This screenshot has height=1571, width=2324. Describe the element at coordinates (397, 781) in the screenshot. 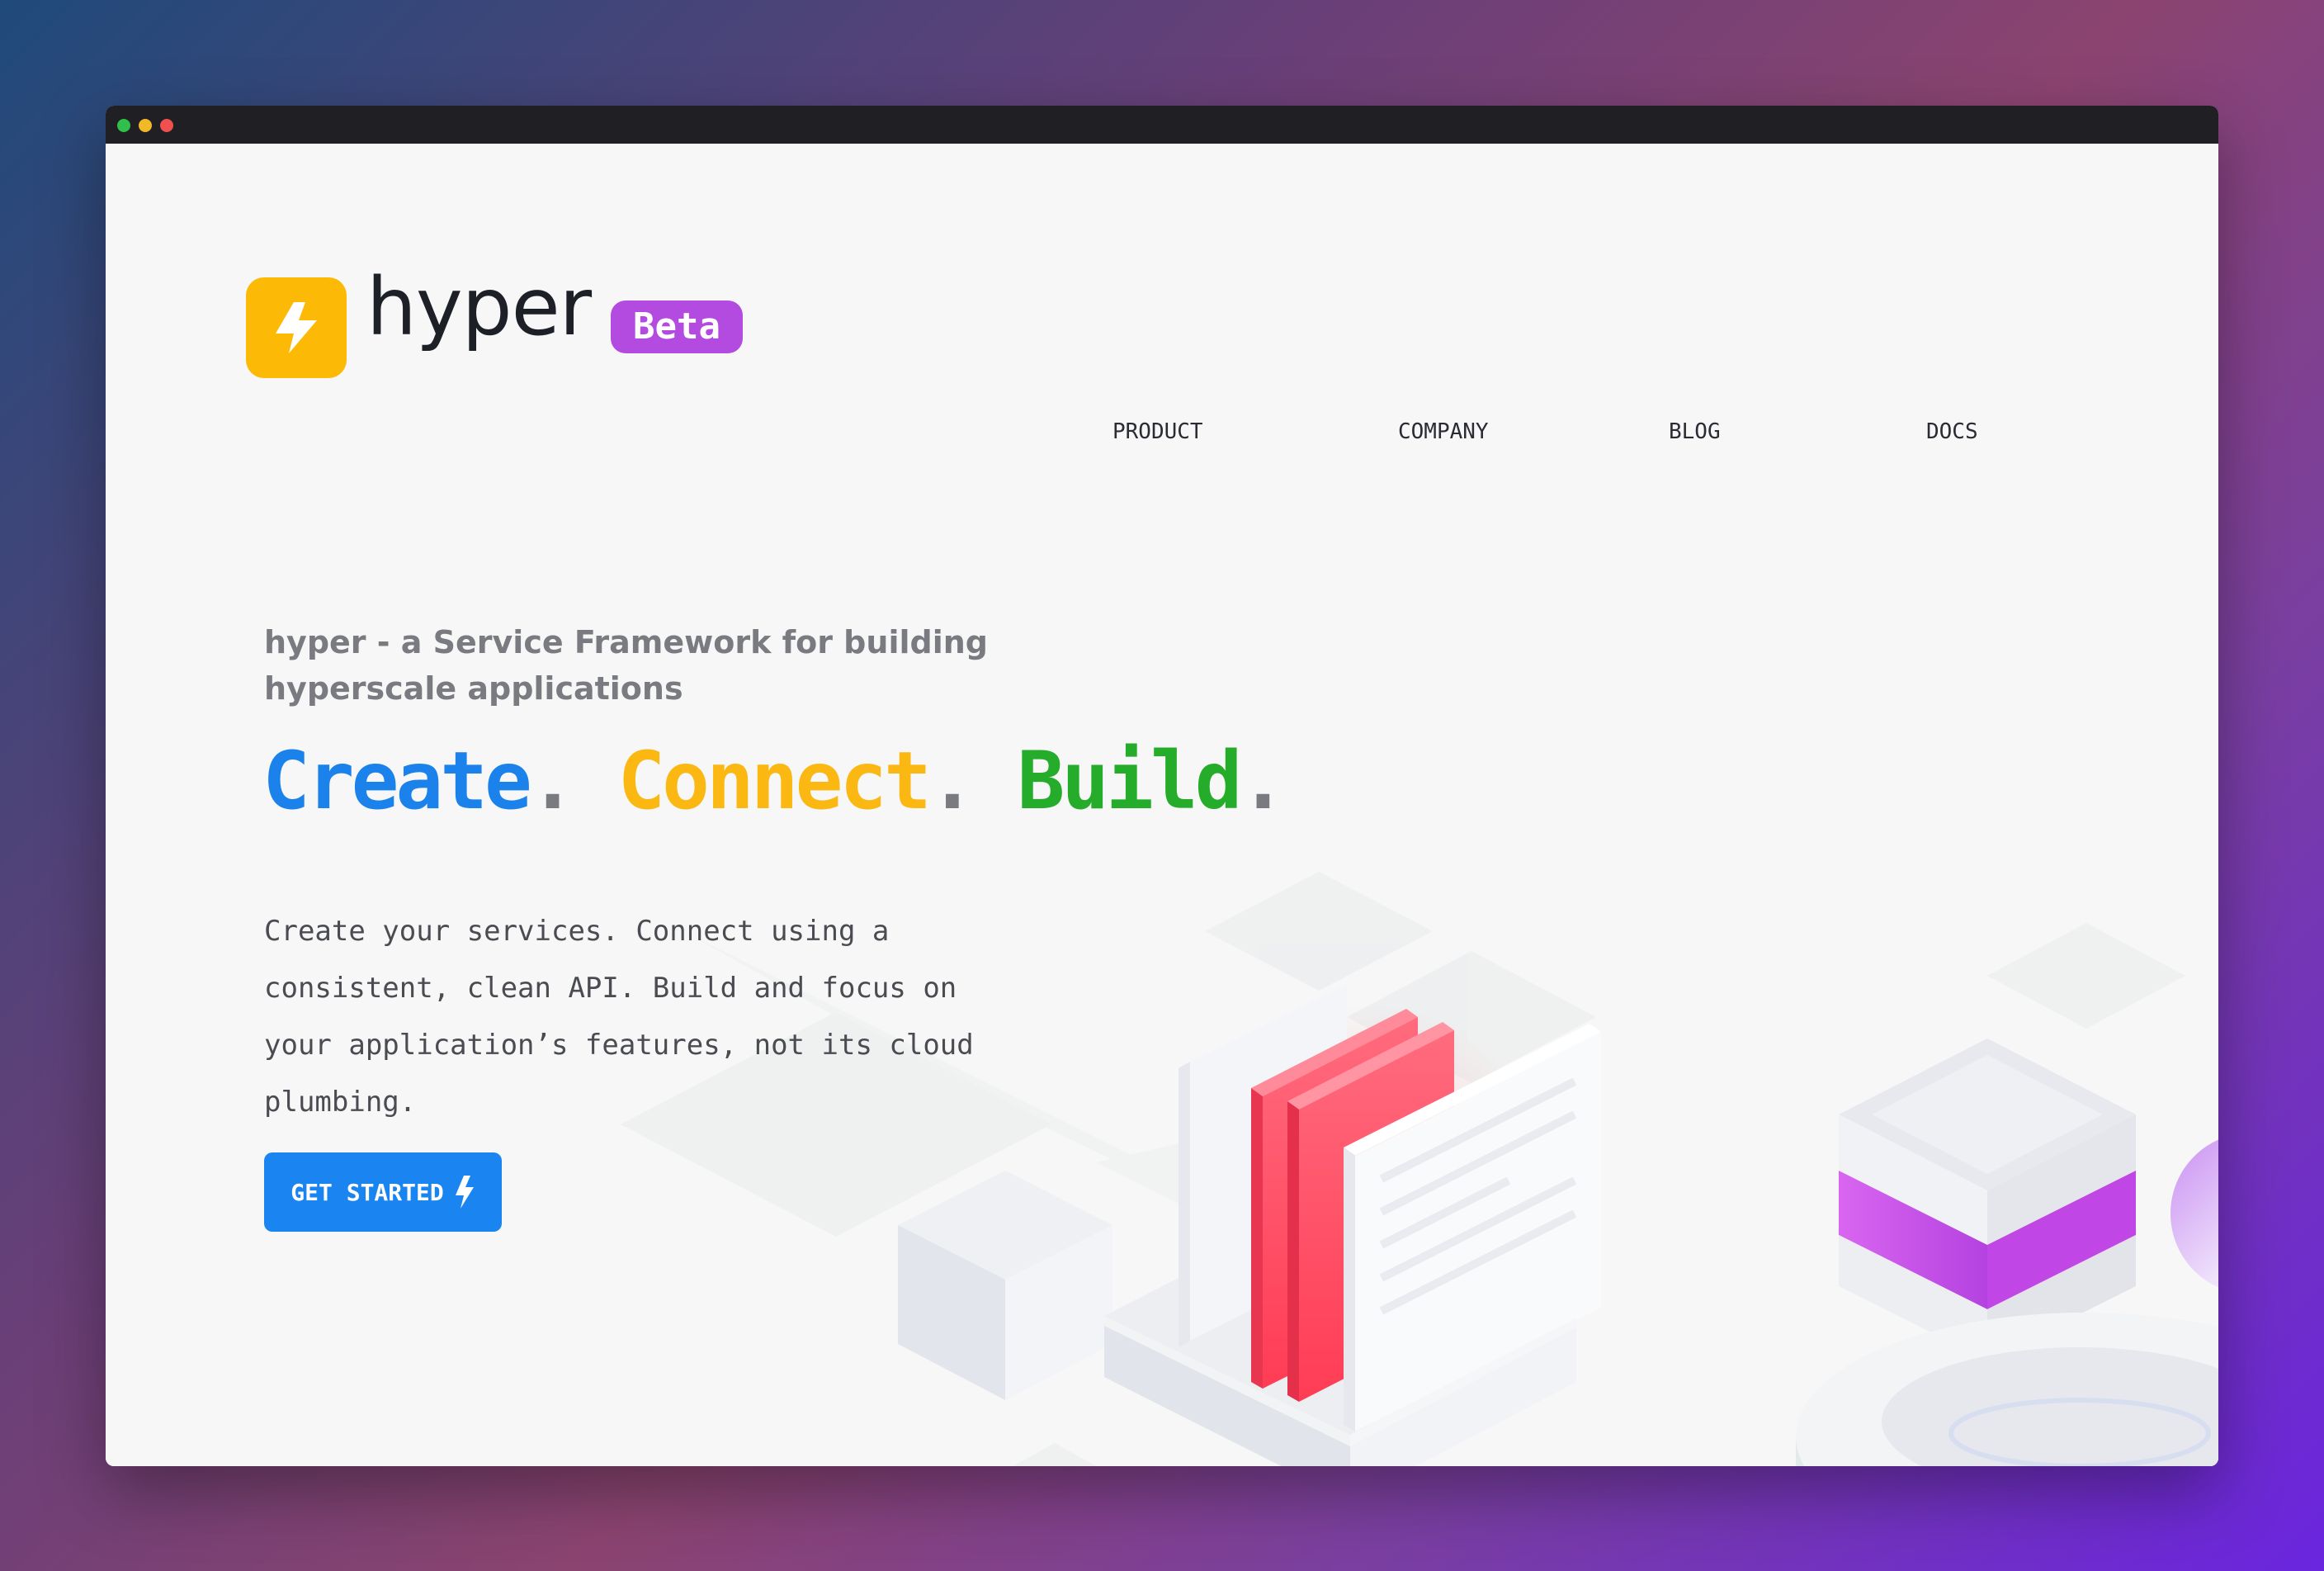

I see `headline-word-create: Create` at that location.